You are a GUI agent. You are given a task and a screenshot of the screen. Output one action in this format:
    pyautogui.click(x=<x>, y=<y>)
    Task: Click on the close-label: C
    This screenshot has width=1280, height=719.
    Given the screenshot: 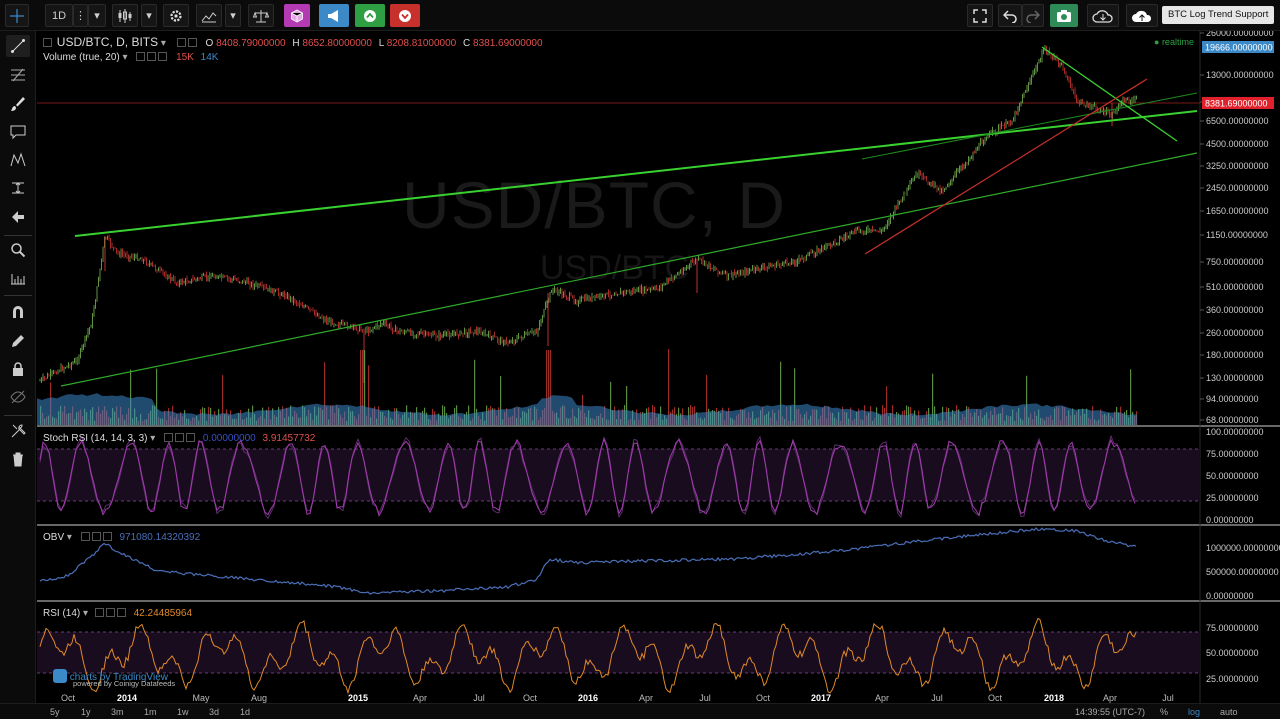 What is the action you would take?
    pyautogui.click(x=467, y=43)
    